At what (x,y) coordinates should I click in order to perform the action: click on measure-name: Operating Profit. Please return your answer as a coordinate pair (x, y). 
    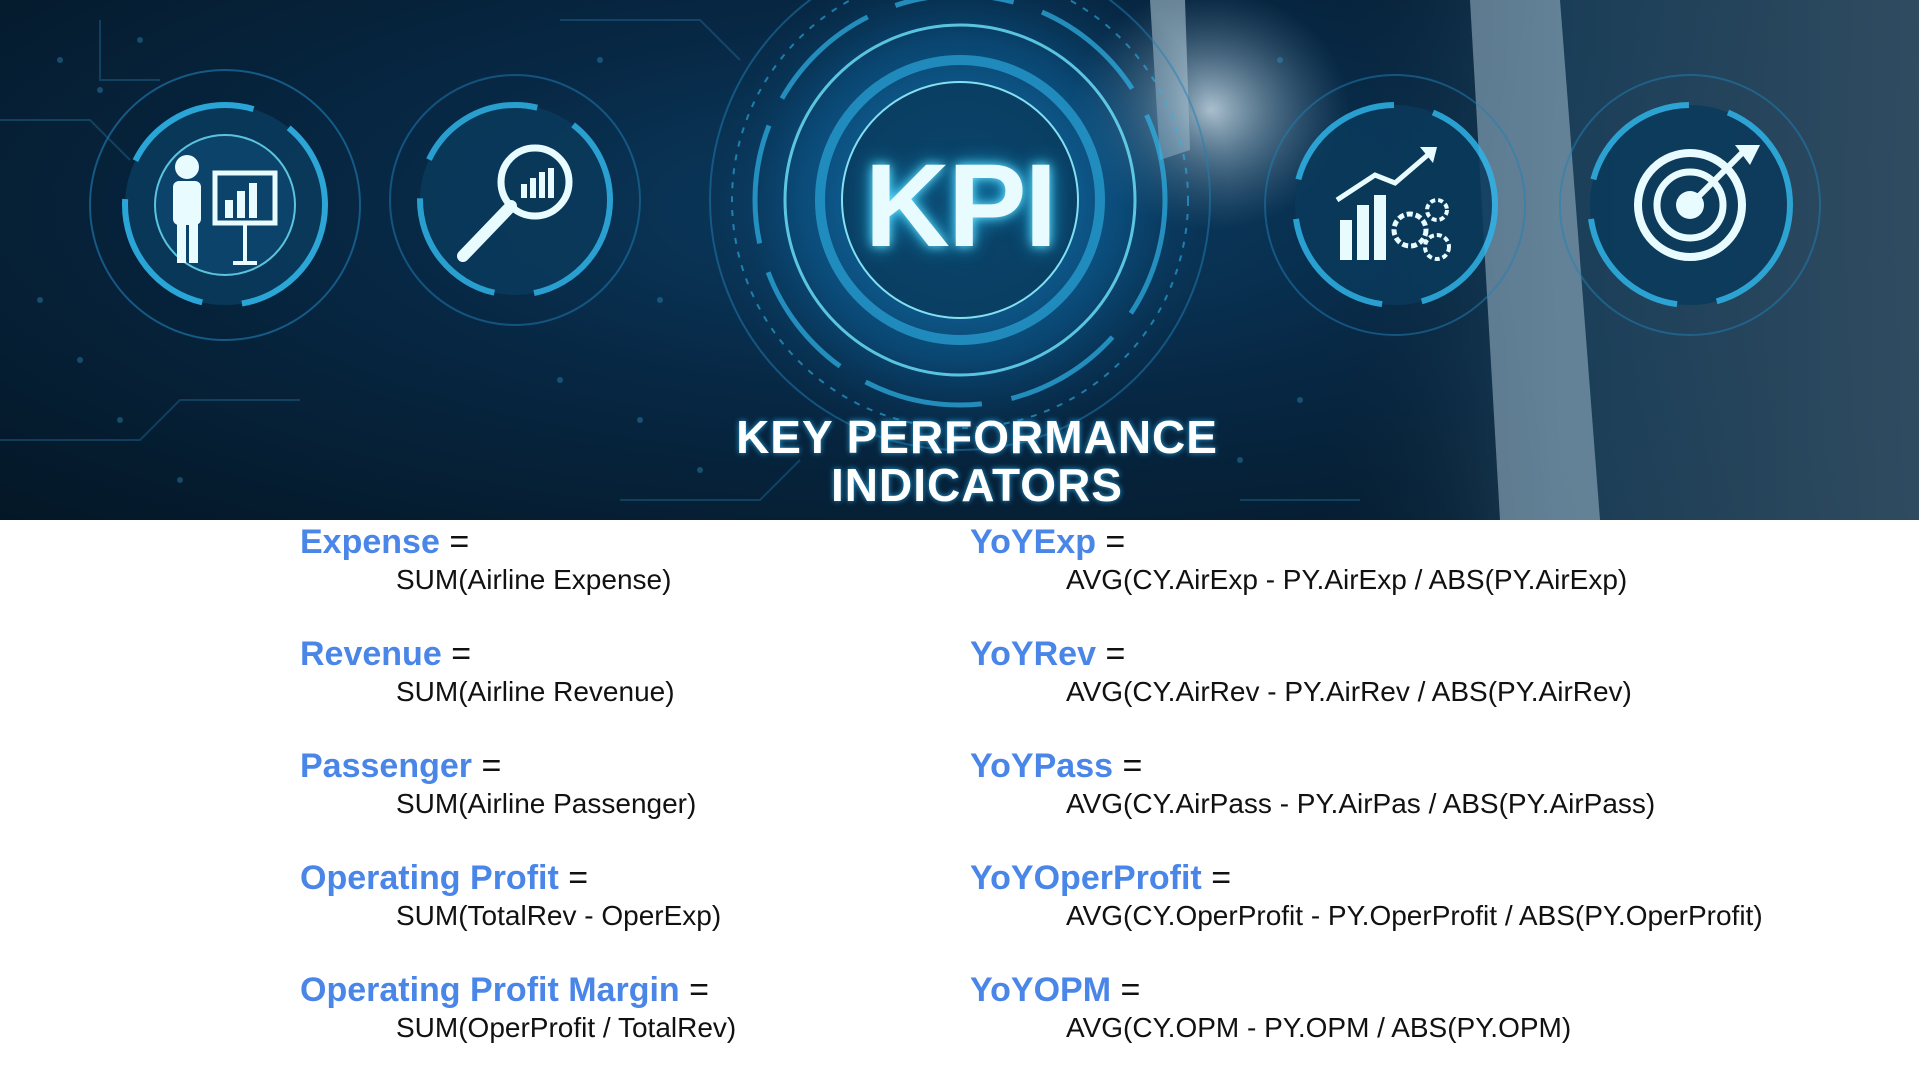
    Looking at the image, I should click on (429, 878).